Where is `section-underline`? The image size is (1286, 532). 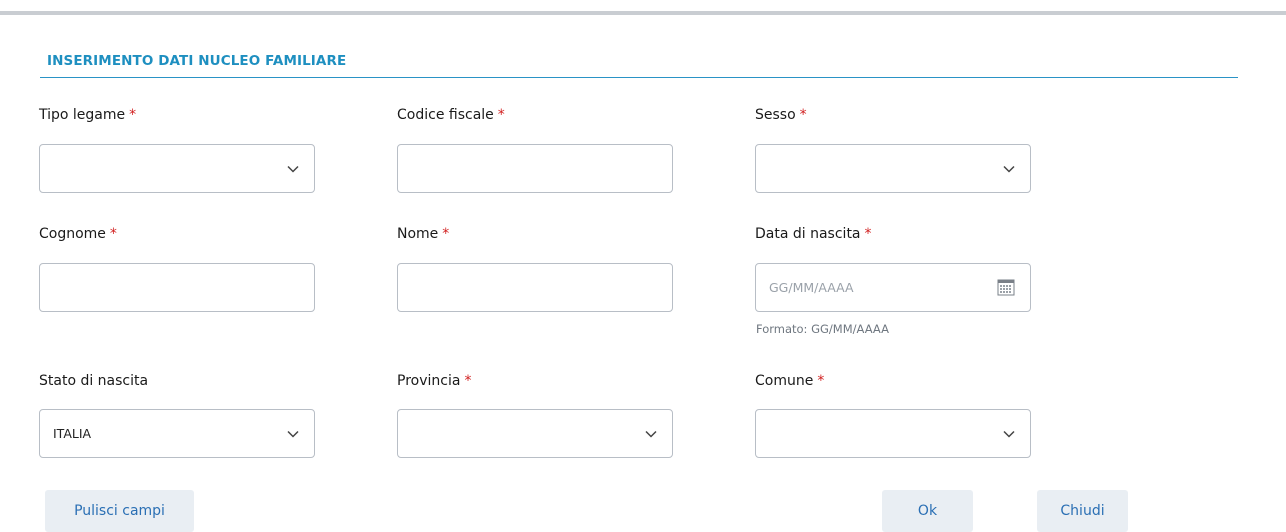 section-underline is located at coordinates (639, 77).